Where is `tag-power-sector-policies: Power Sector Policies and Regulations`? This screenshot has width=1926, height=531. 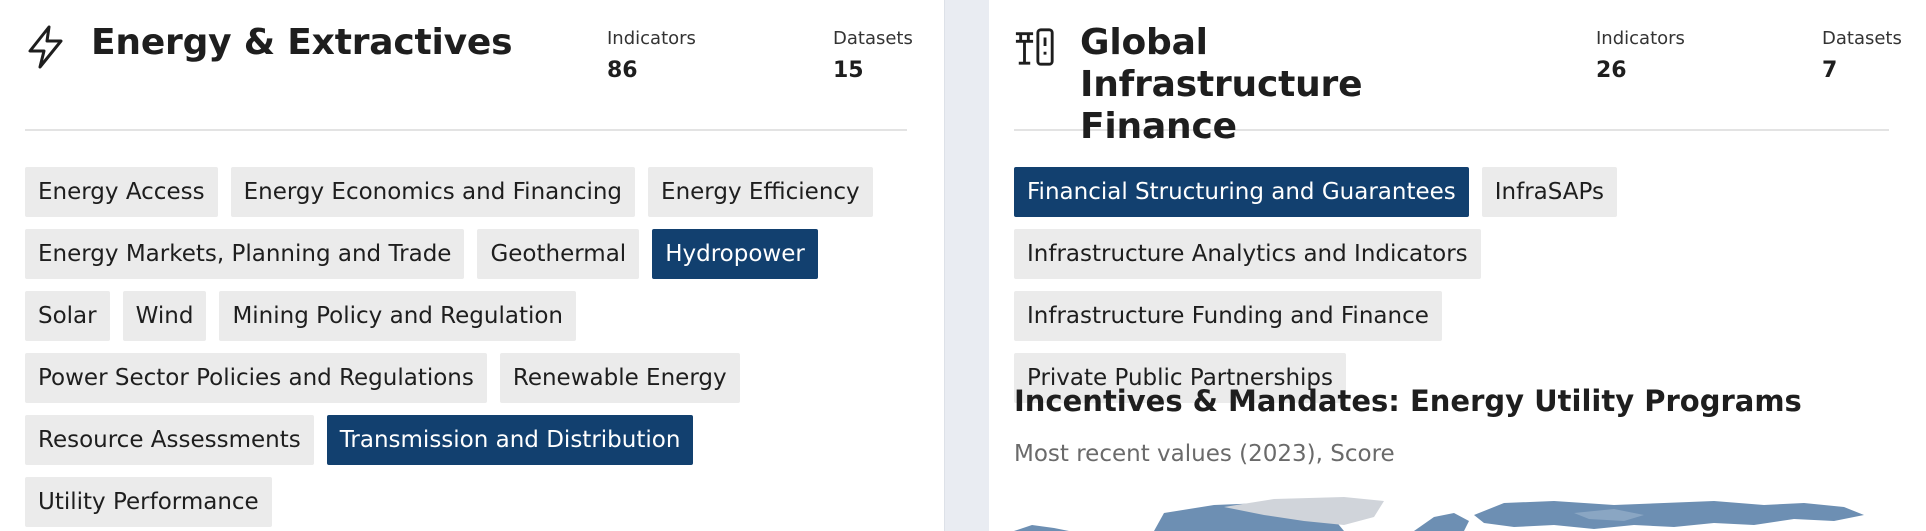
tag-power-sector-policies: Power Sector Policies and Regulations is located at coordinates (256, 378).